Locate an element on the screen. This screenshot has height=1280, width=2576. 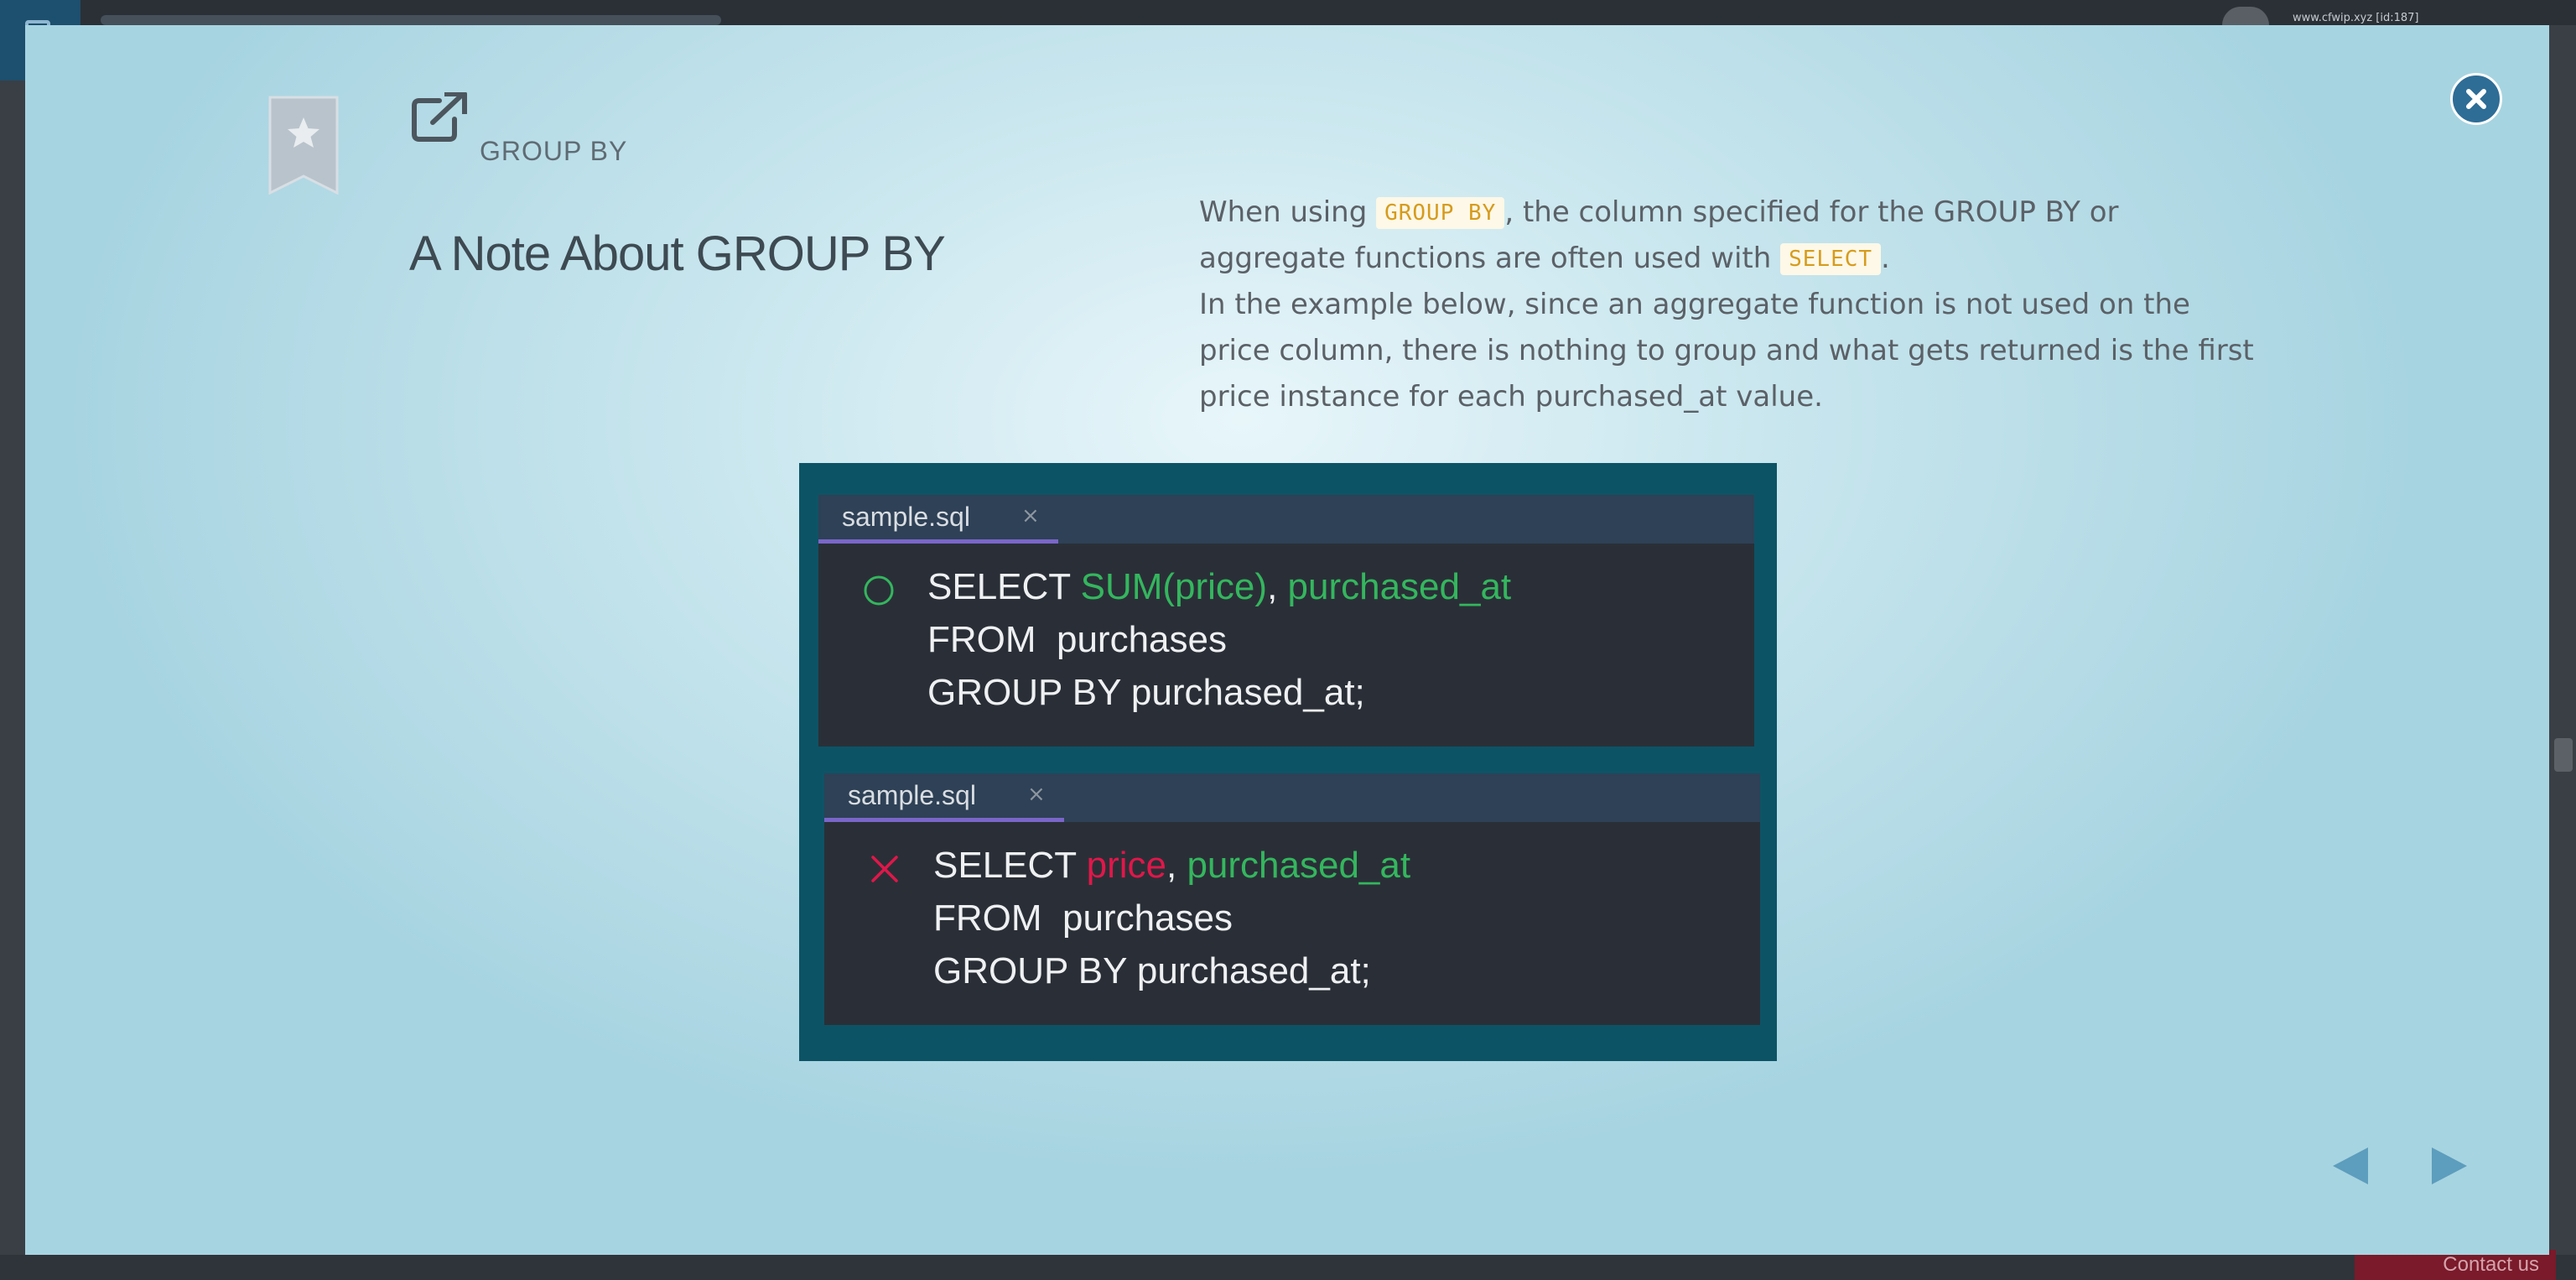
background-search-bar is located at coordinates (411, 20).